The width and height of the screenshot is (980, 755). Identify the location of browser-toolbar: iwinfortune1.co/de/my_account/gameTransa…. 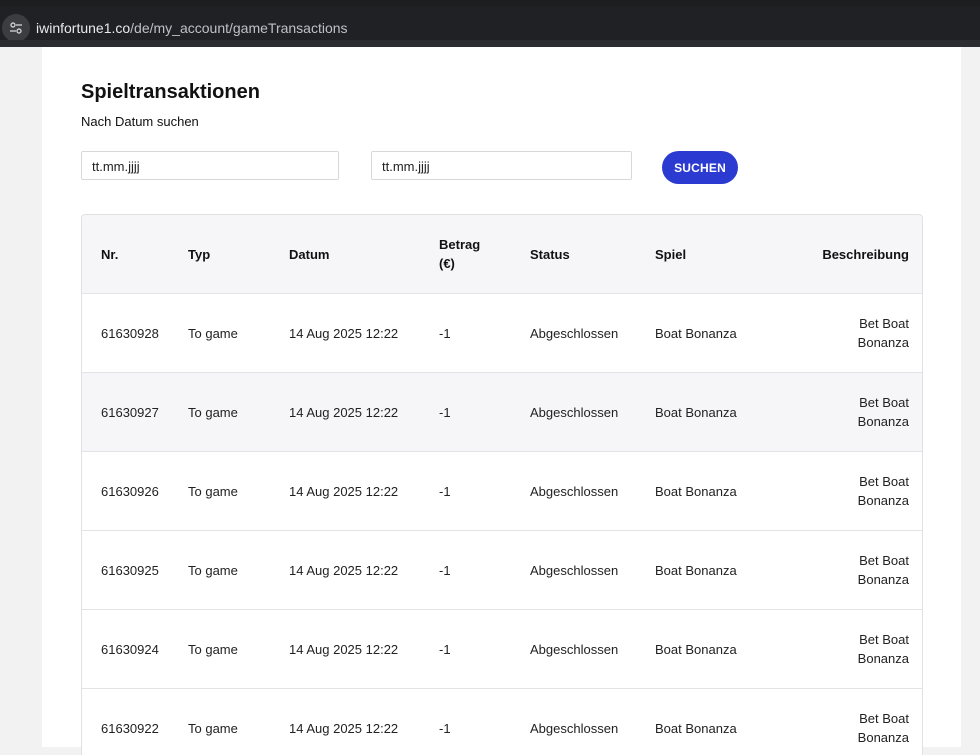
(490, 23).